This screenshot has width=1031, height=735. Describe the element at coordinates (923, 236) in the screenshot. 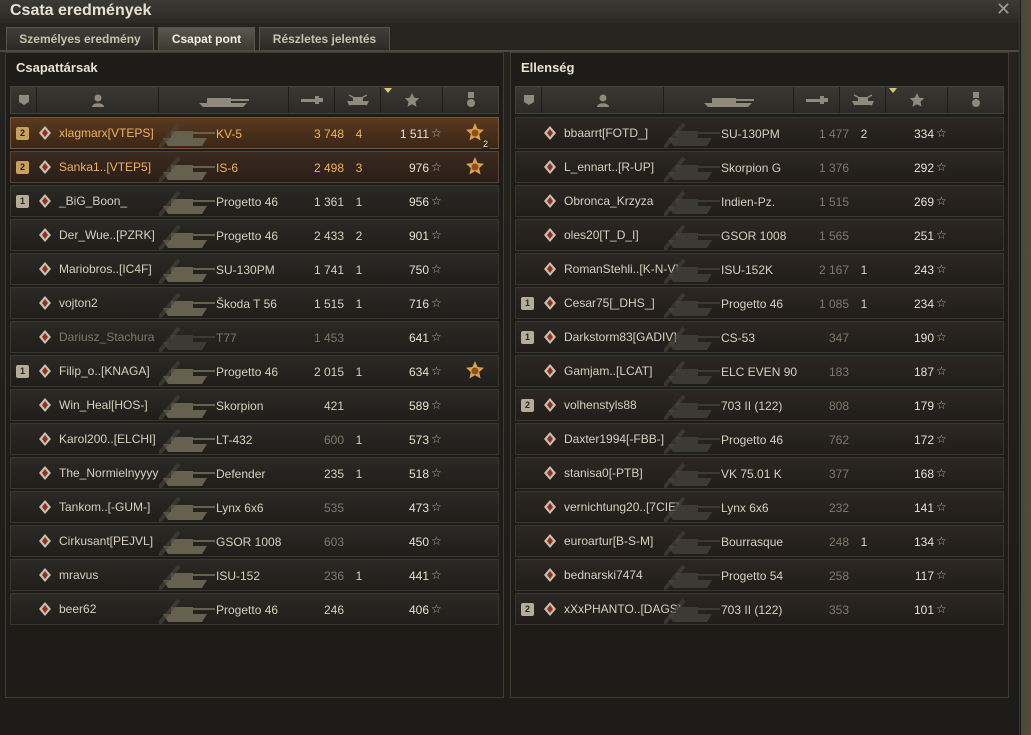

I see `xp-value: 251` at that location.